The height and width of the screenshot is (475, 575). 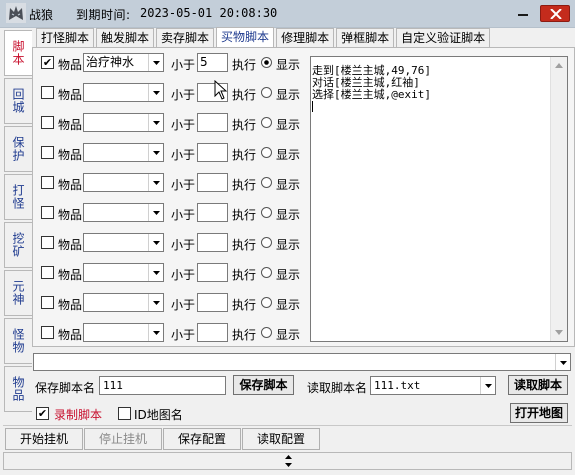 I want to click on expand-down-icon, so click(x=288, y=465).